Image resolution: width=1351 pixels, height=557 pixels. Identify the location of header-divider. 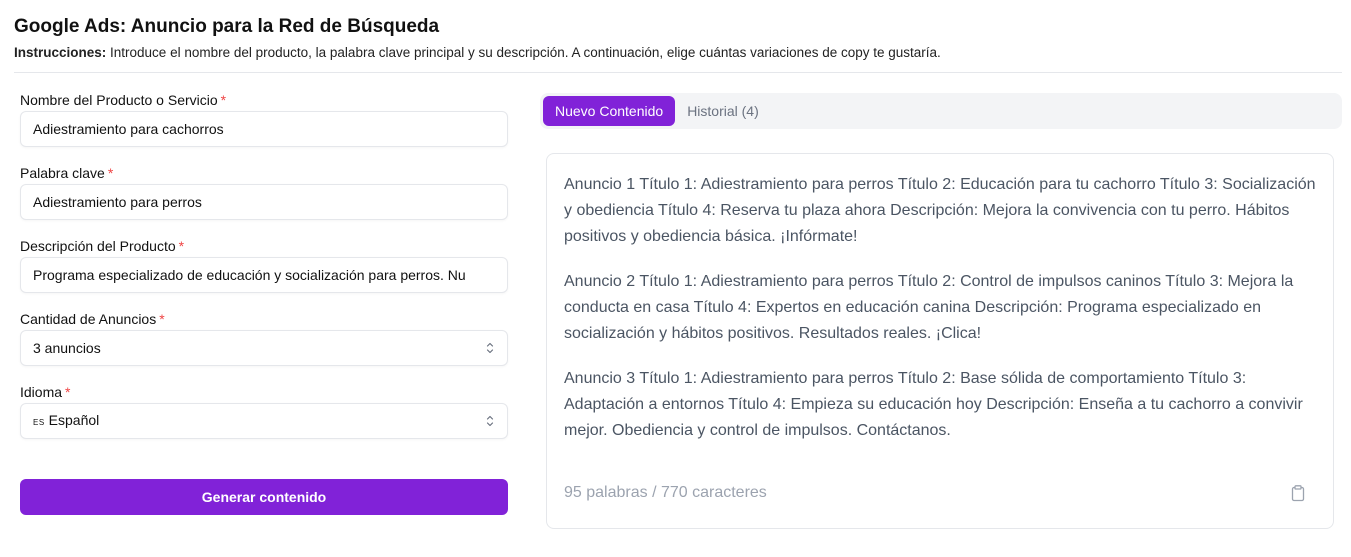
(678, 72).